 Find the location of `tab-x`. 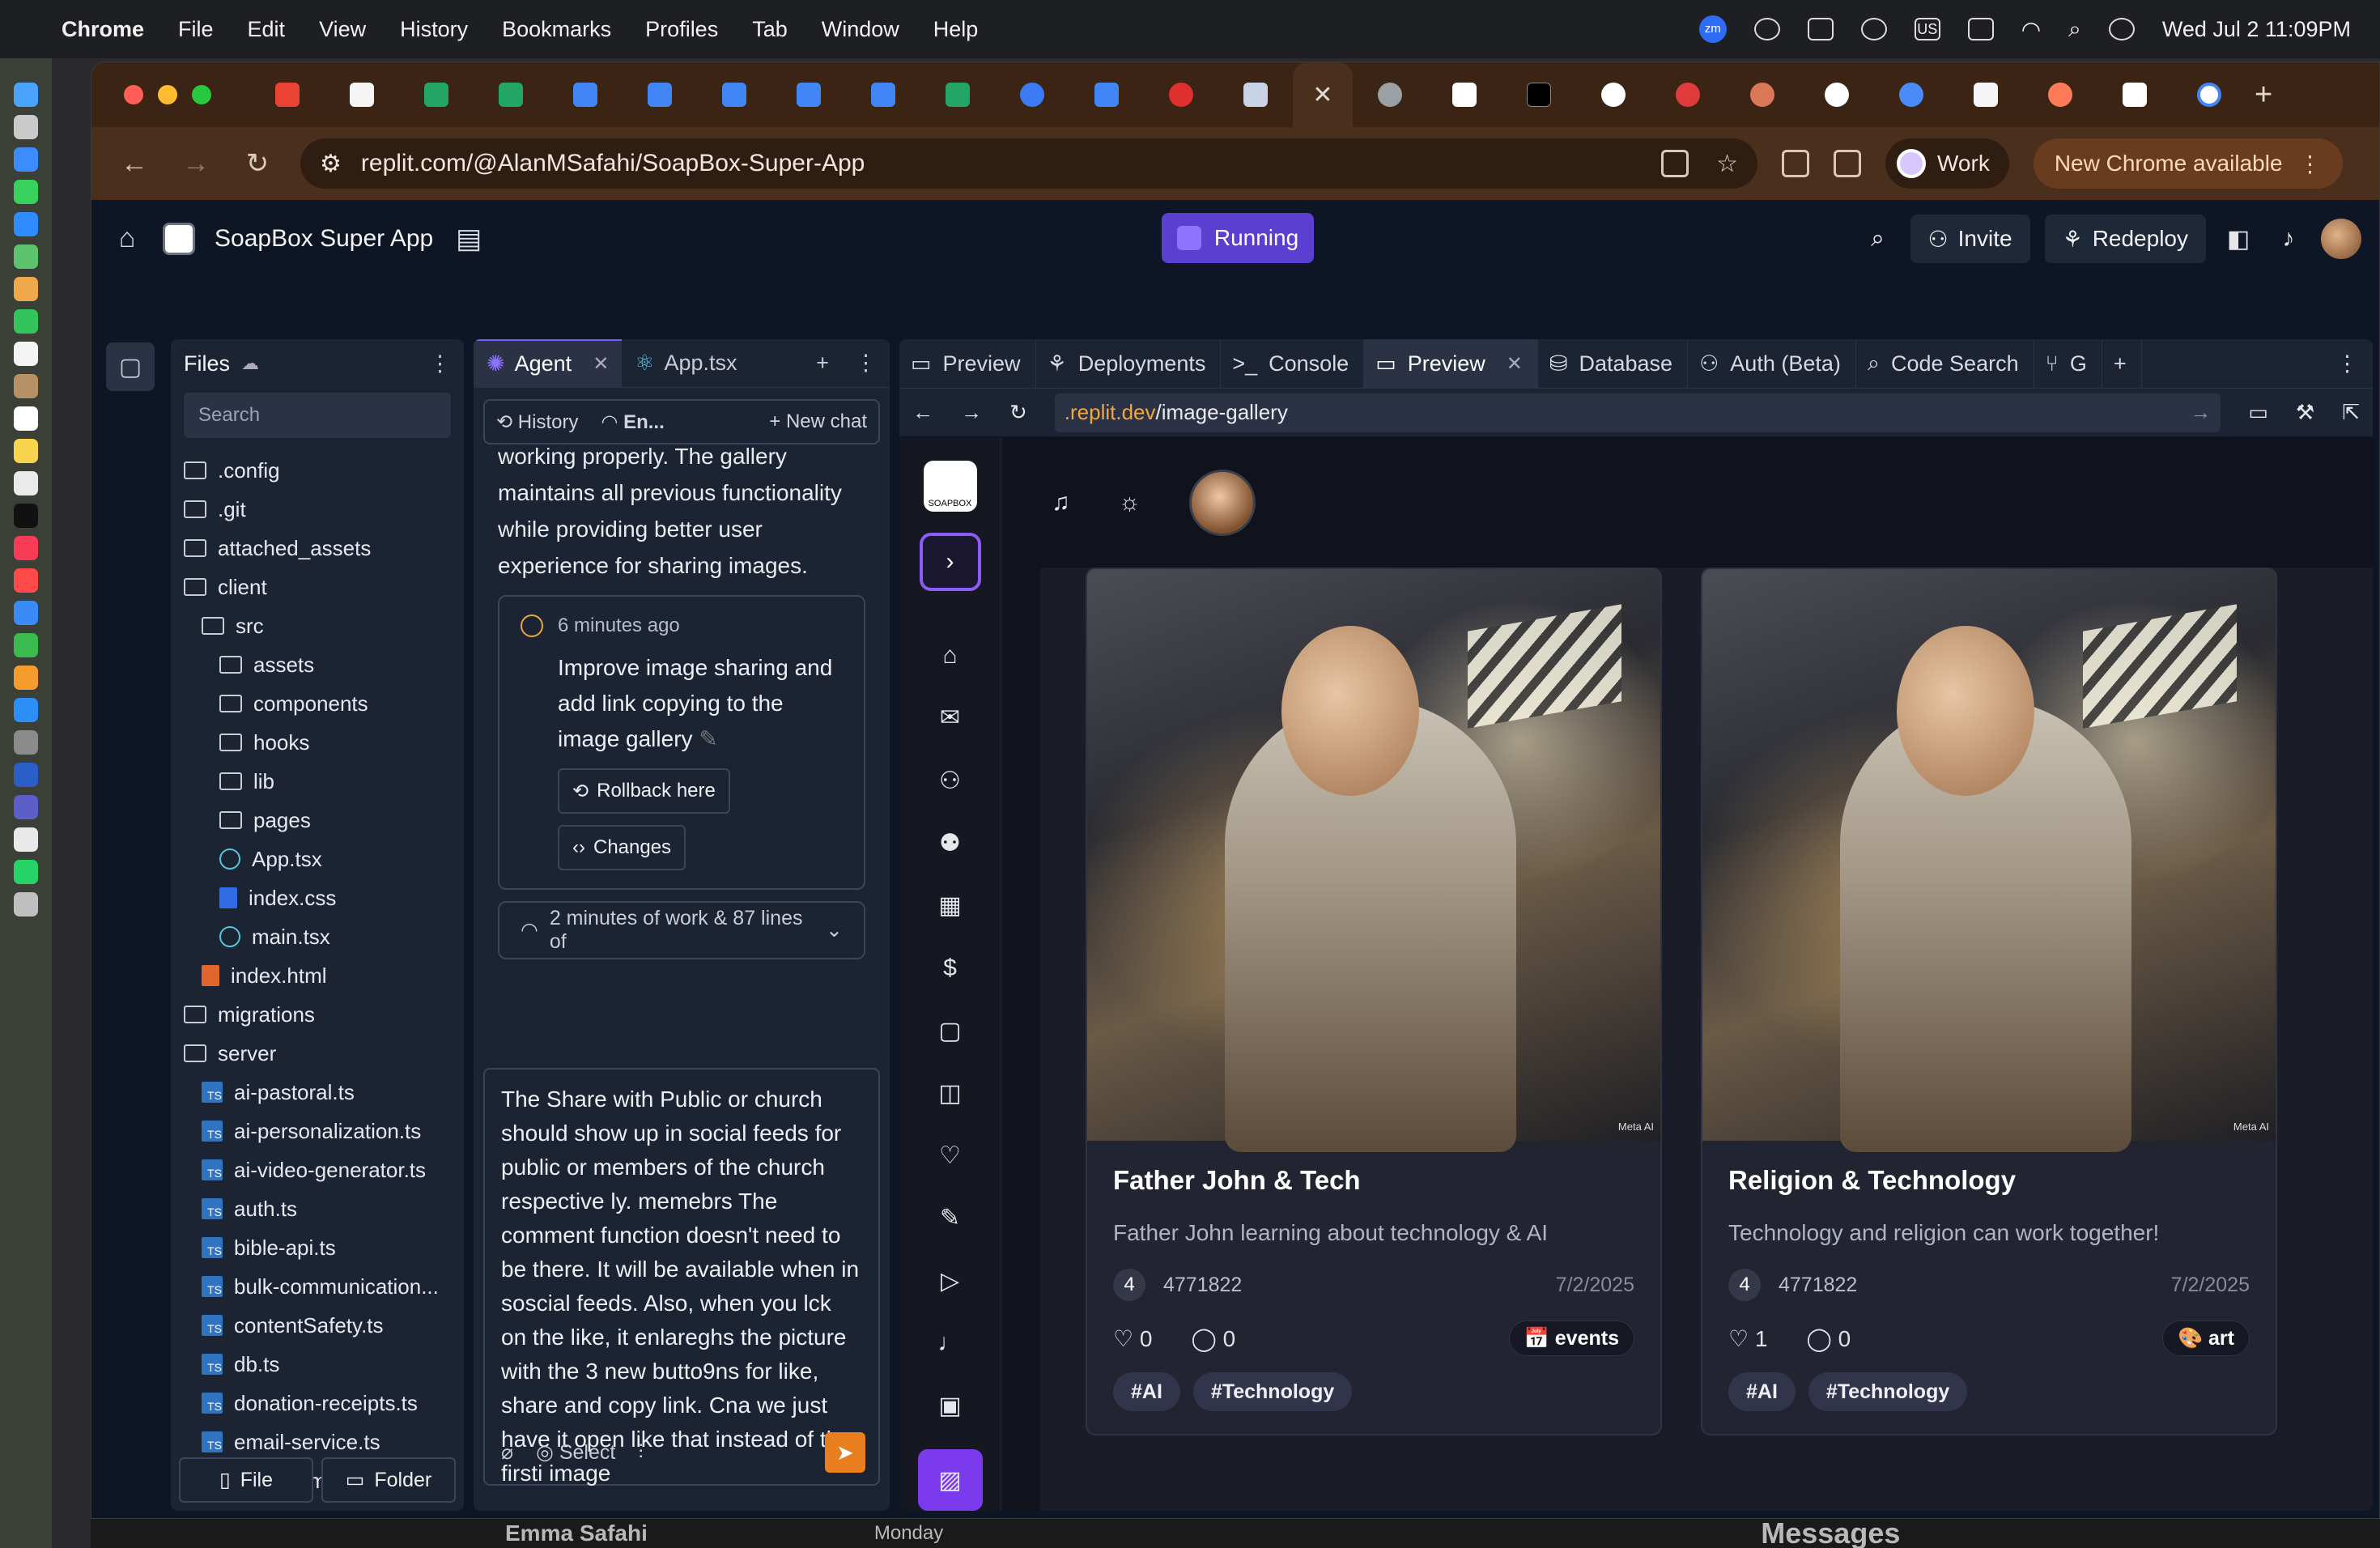

tab-x is located at coordinates (1539, 95).